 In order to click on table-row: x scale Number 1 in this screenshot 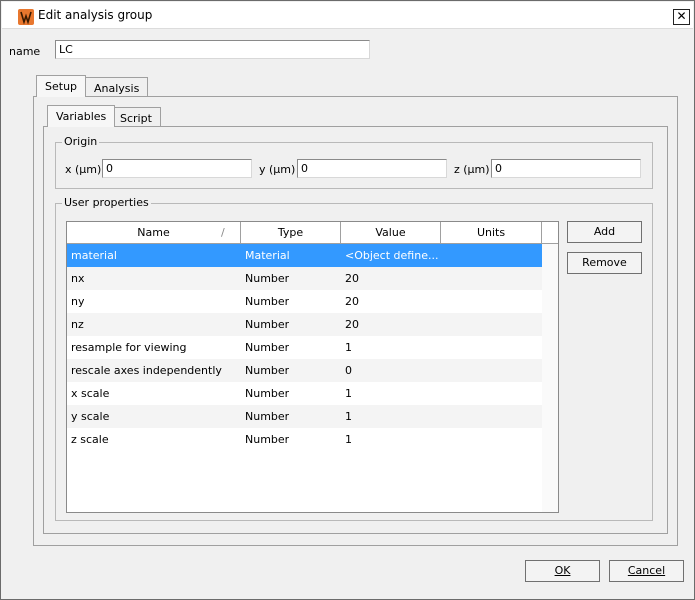, I will do `click(304, 393)`.